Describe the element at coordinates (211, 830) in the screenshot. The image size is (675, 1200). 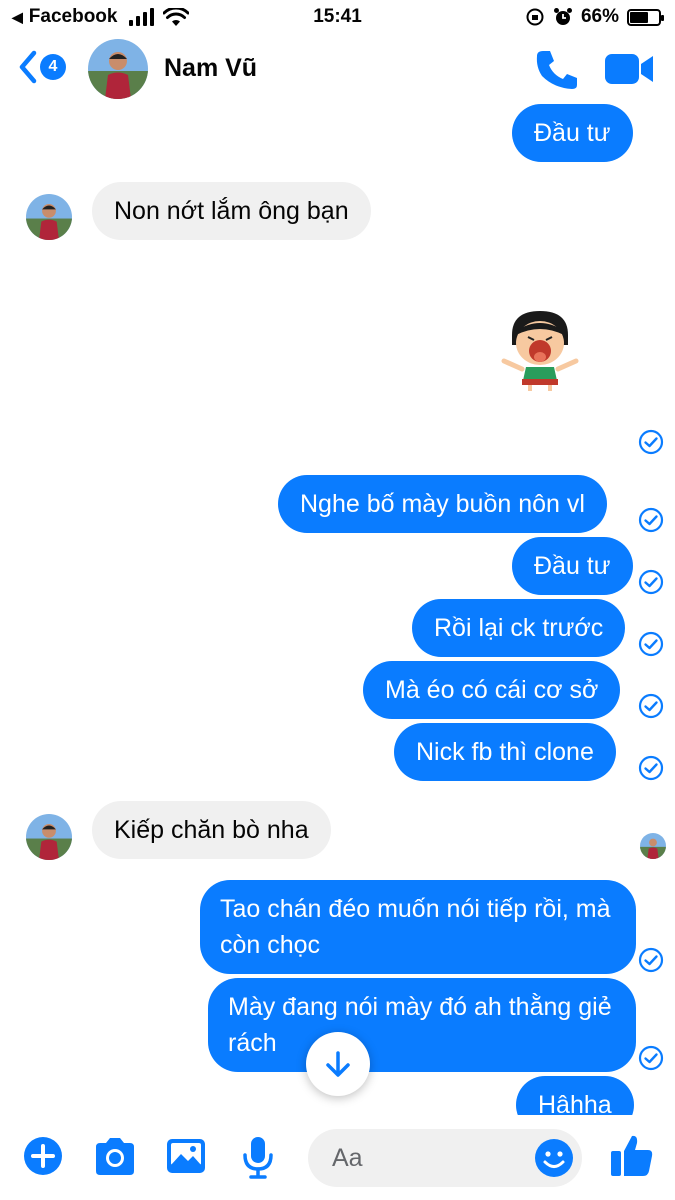
I see `message-bubble-incoming: Kiếp chăn bò nha` at that location.